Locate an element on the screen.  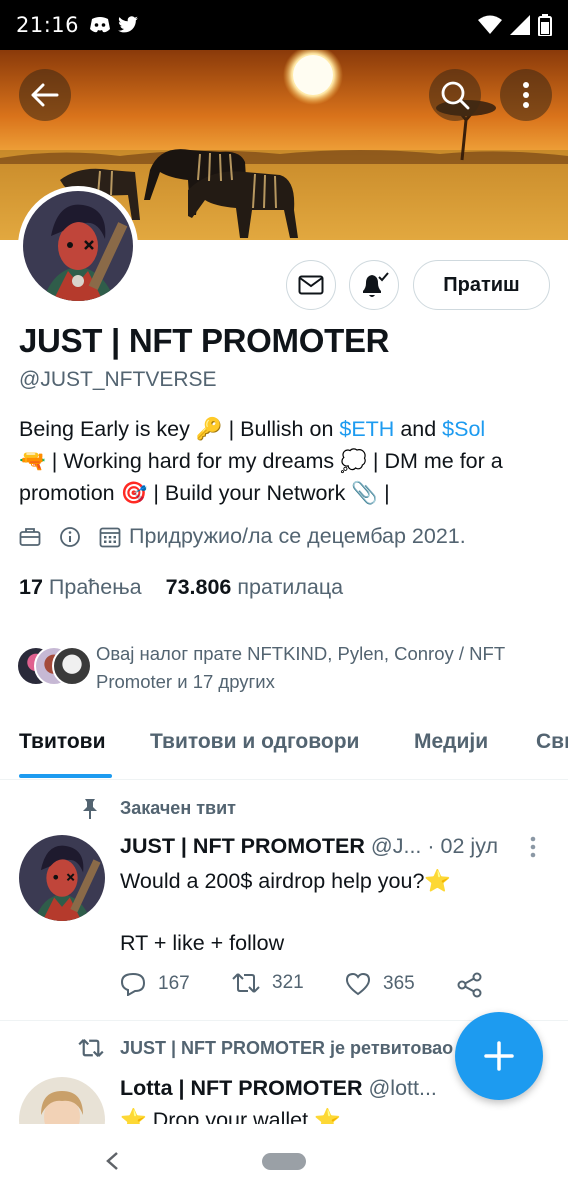
more-options-button is located at coordinates (526, 95).